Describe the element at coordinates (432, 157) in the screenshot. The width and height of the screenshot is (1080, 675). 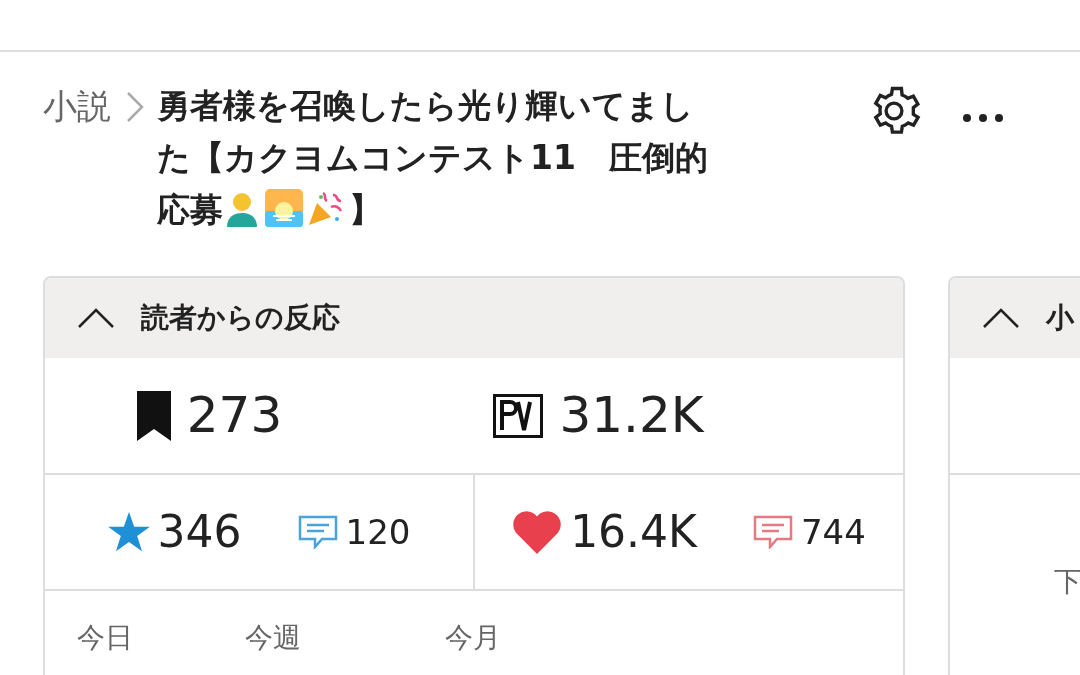
I see `novel-title: た【カクヨムコンテスト11 圧倒的` at that location.